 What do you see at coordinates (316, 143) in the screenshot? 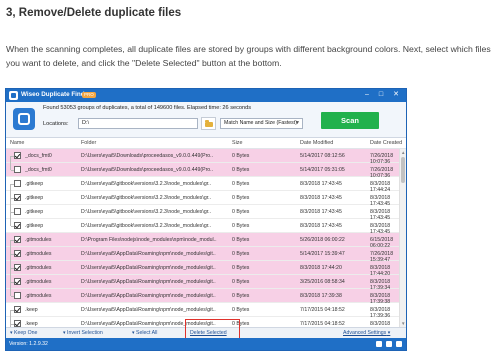
I see `column-date-modified: Date Modified` at bounding box center [316, 143].